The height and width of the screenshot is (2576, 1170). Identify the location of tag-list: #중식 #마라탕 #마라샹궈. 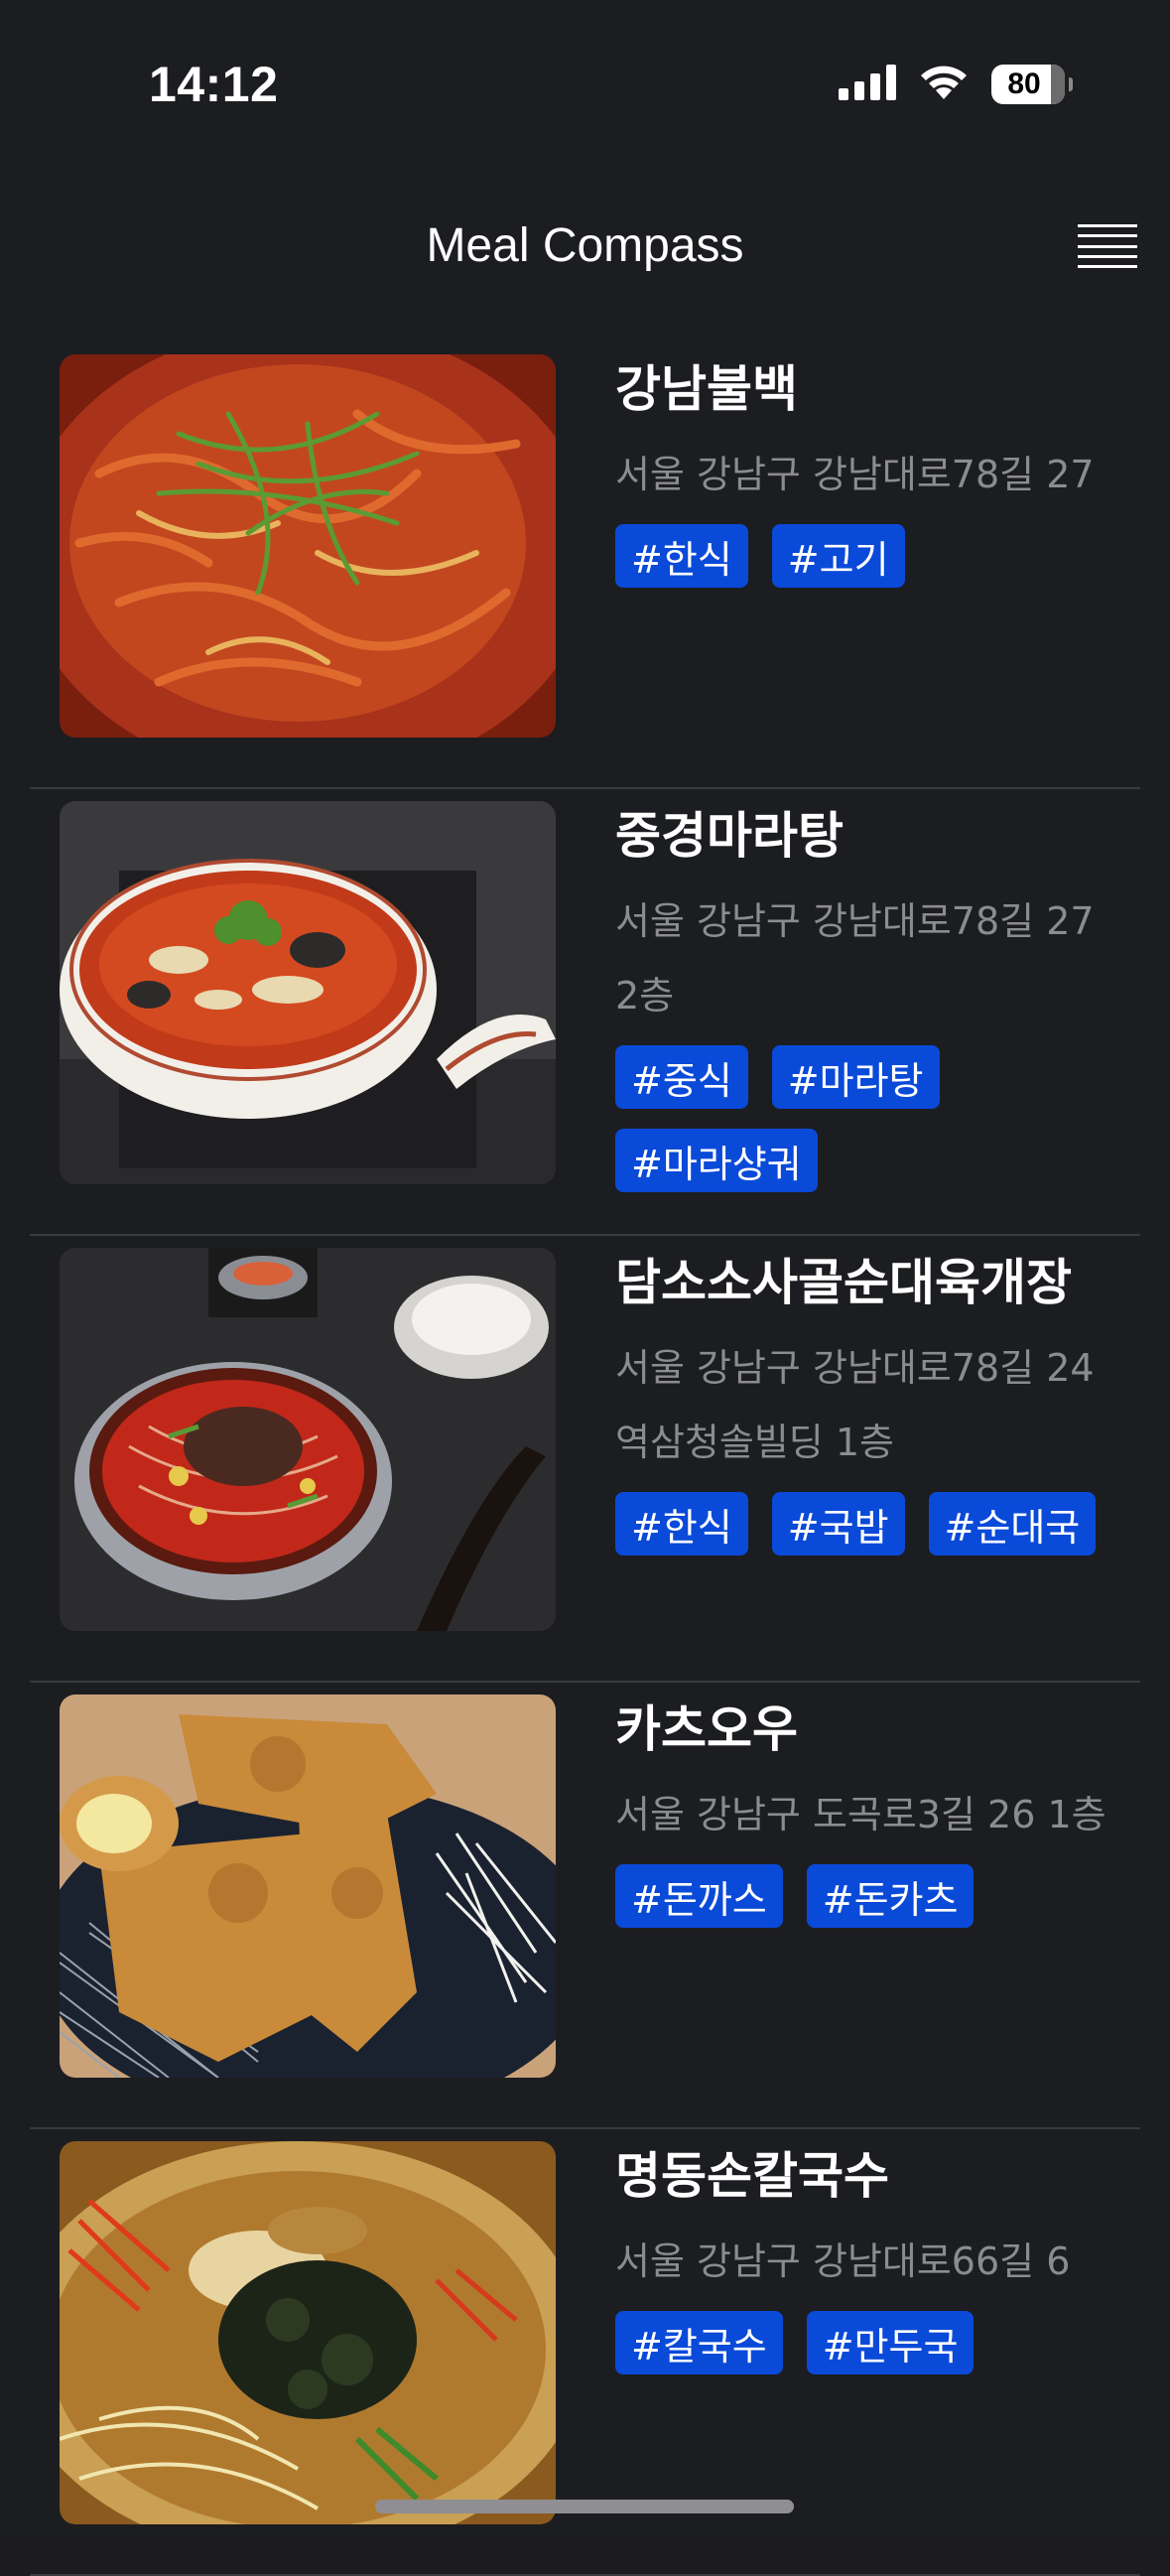
(863, 1118).